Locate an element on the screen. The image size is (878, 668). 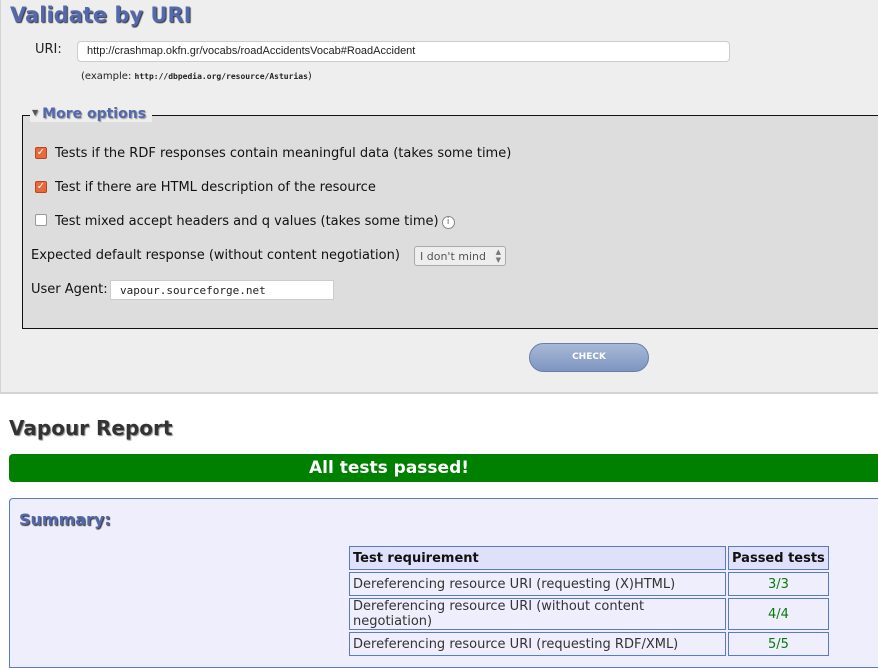
status-banner: All tests passed! is located at coordinates (443, 468).